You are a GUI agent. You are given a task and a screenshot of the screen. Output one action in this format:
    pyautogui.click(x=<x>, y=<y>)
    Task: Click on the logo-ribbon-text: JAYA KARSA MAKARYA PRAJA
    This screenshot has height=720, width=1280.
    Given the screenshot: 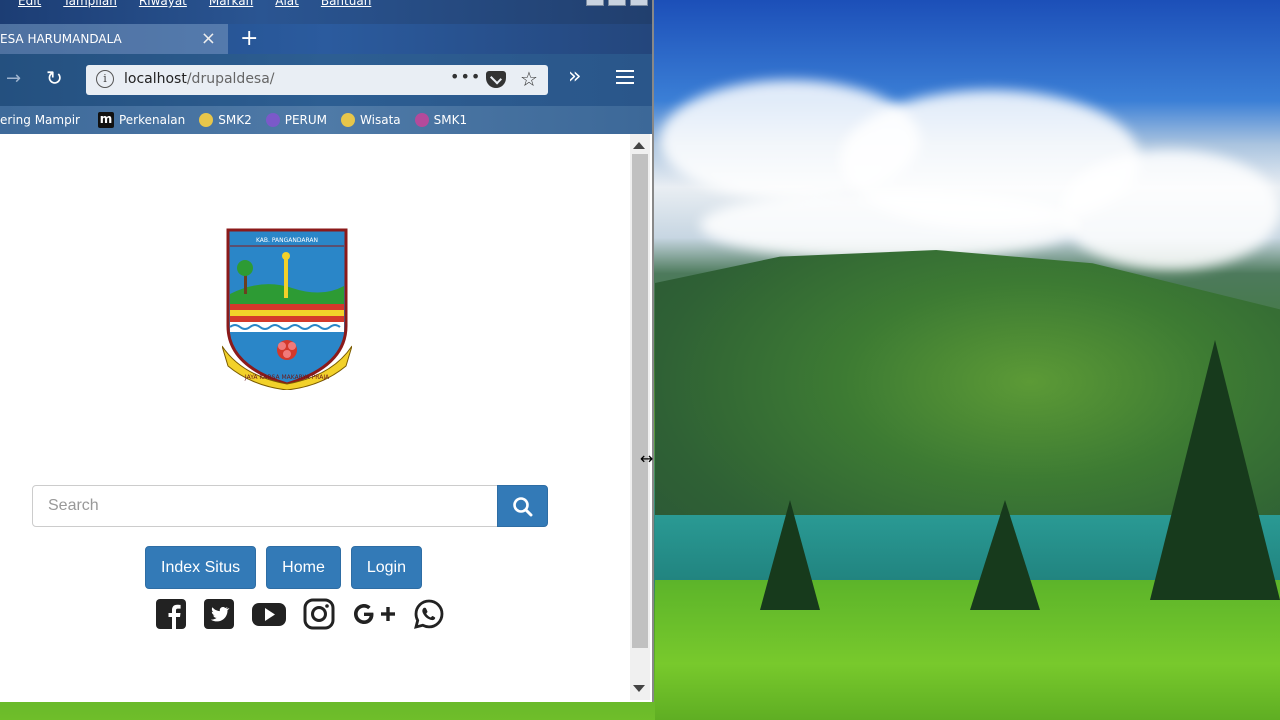 What is the action you would take?
    pyautogui.click(x=287, y=377)
    